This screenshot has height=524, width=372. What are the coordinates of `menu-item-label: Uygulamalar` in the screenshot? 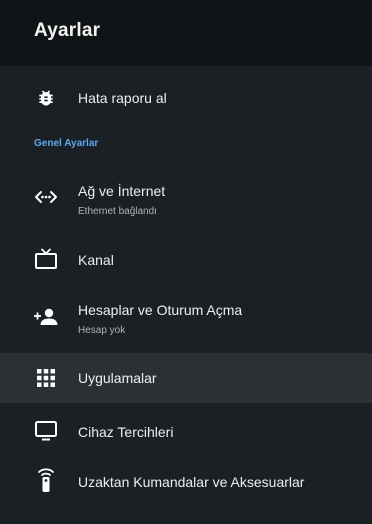 It's located at (117, 378).